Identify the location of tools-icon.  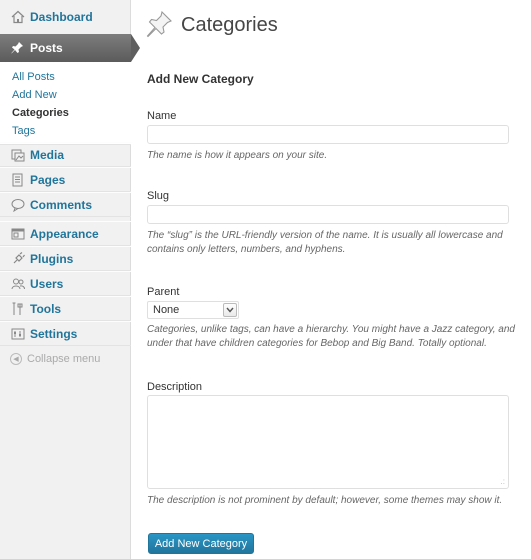
(18, 309).